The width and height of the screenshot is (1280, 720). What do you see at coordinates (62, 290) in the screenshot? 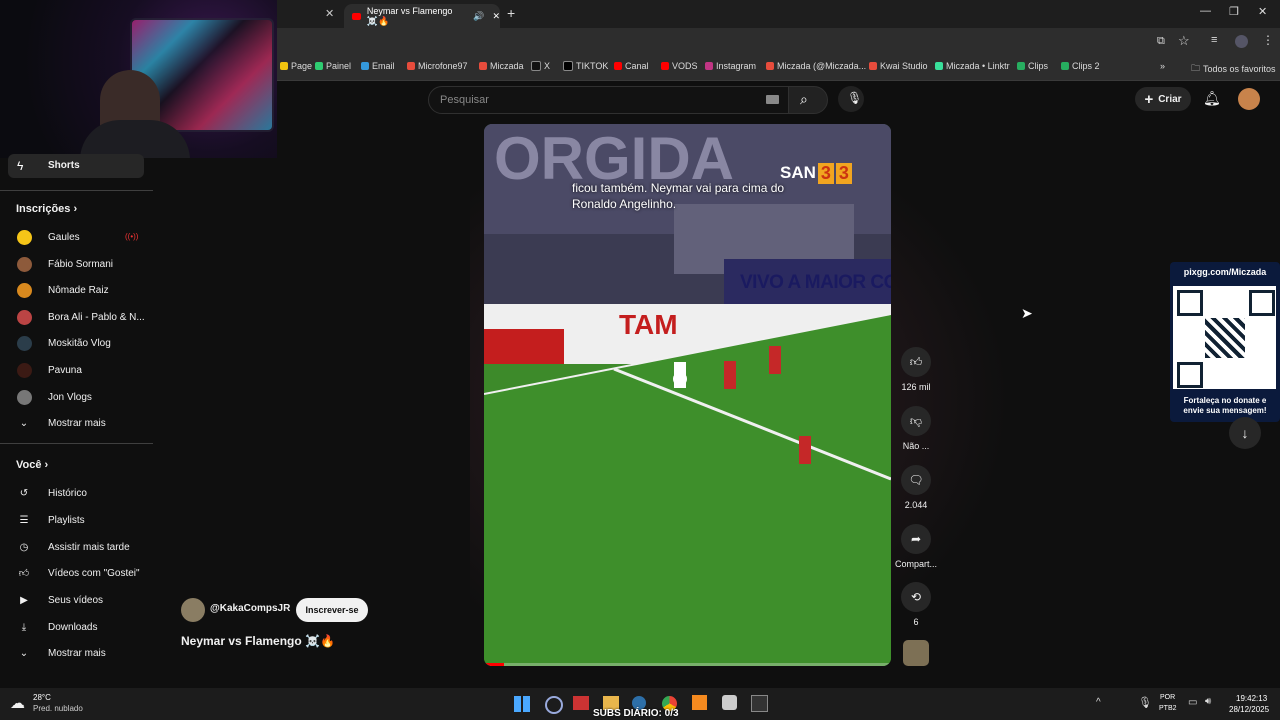
I see `sidebar-sub-item: Nômade Raiz` at bounding box center [62, 290].